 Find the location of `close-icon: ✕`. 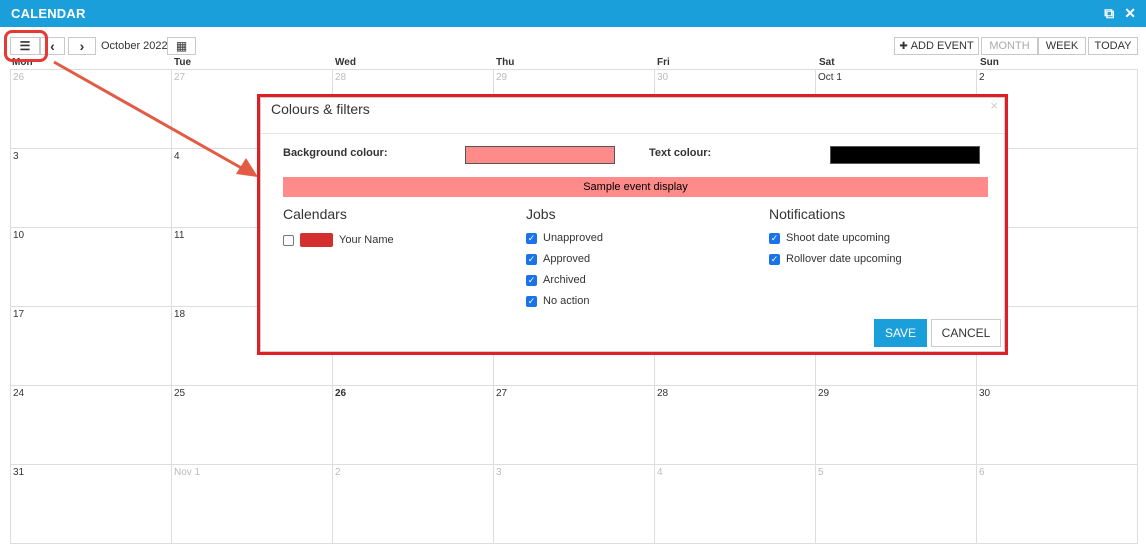

close-icon: ✕ is located at coordinates (1130, 13).